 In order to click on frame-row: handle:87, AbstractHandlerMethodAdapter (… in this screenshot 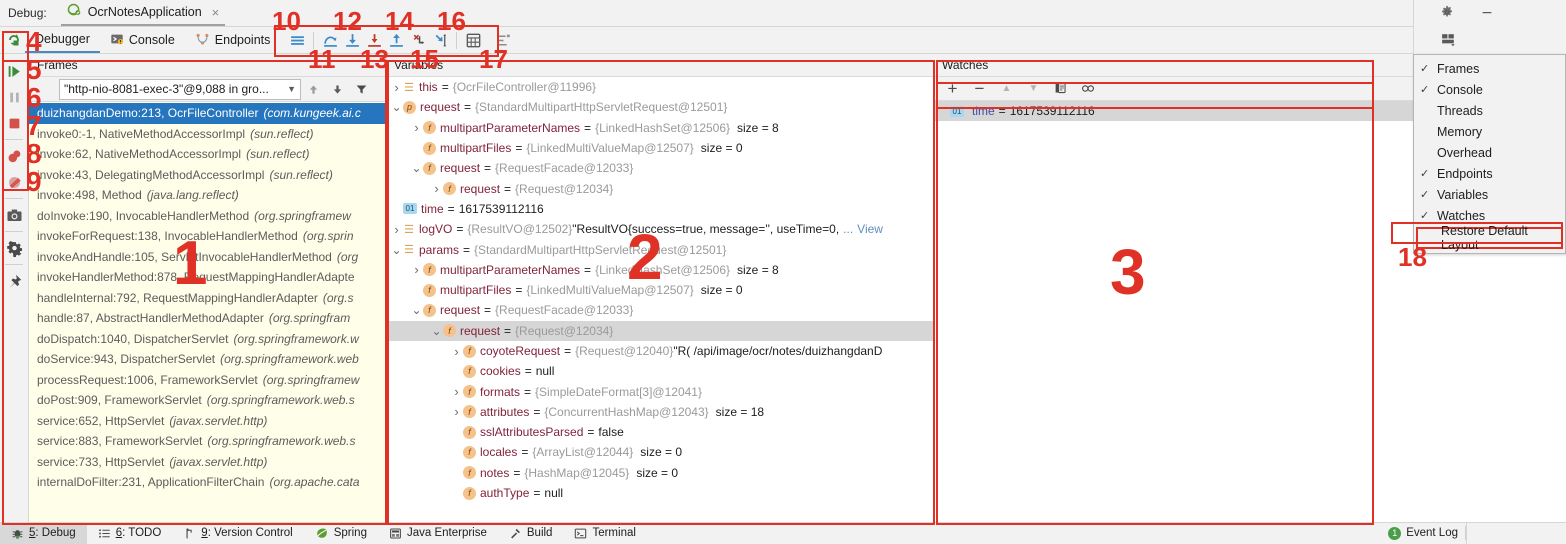, I will do `click(207, 318)`.